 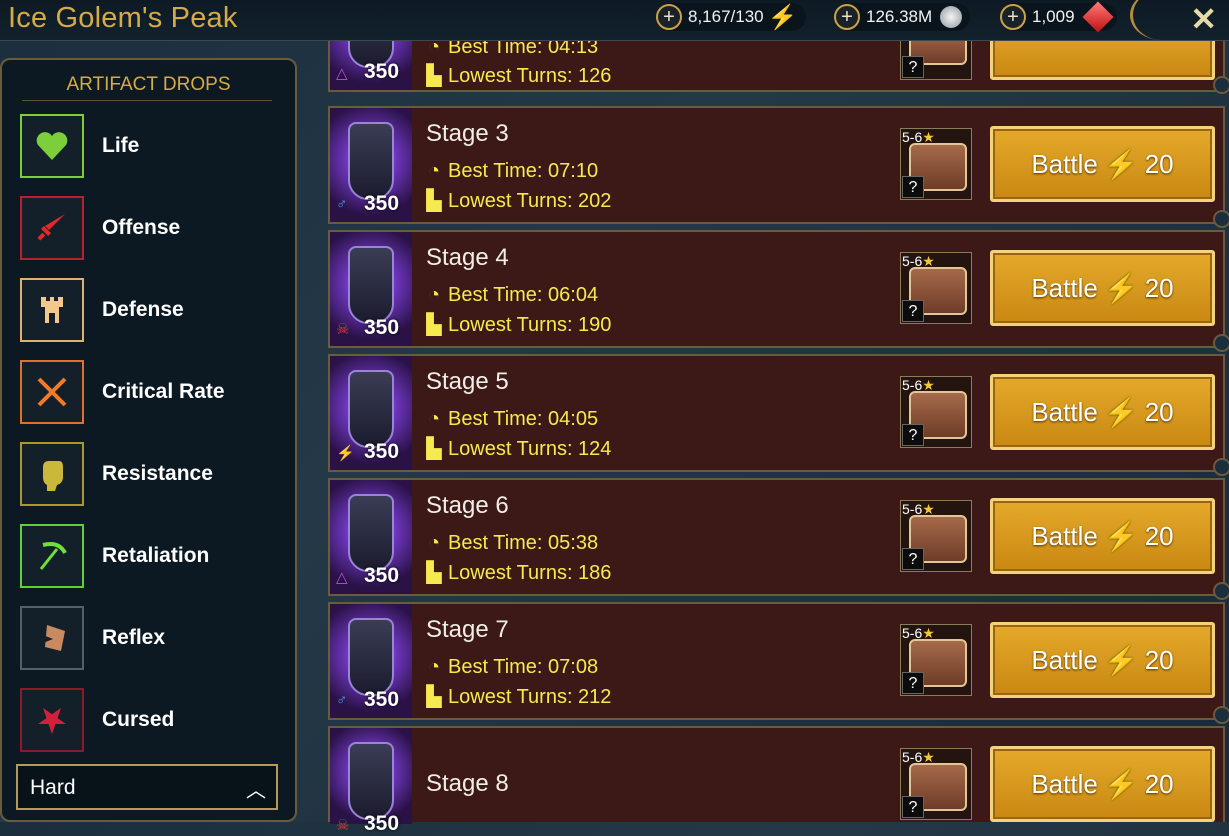 What do you see at coordinates (519, 697) in the screenshot?
I see `lowest-turns: ▙ Lowest Turns: 212` at bounding box center [519, 697].